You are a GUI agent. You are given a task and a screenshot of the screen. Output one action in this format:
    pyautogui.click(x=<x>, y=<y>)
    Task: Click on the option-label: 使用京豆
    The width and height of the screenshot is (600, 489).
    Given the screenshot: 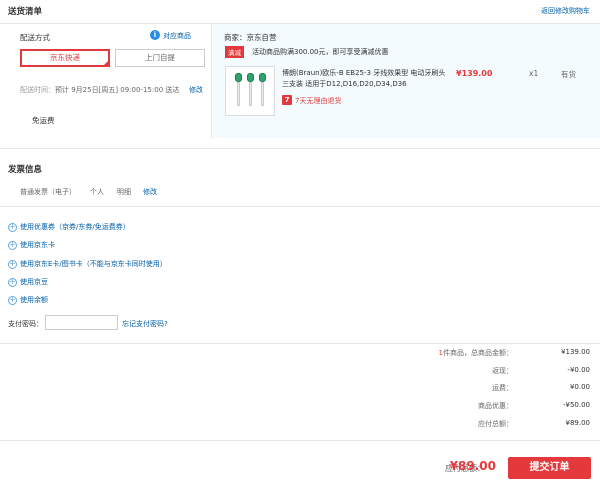 What is the action you would take?
    pyautogui.click(x=34, y=282)
    